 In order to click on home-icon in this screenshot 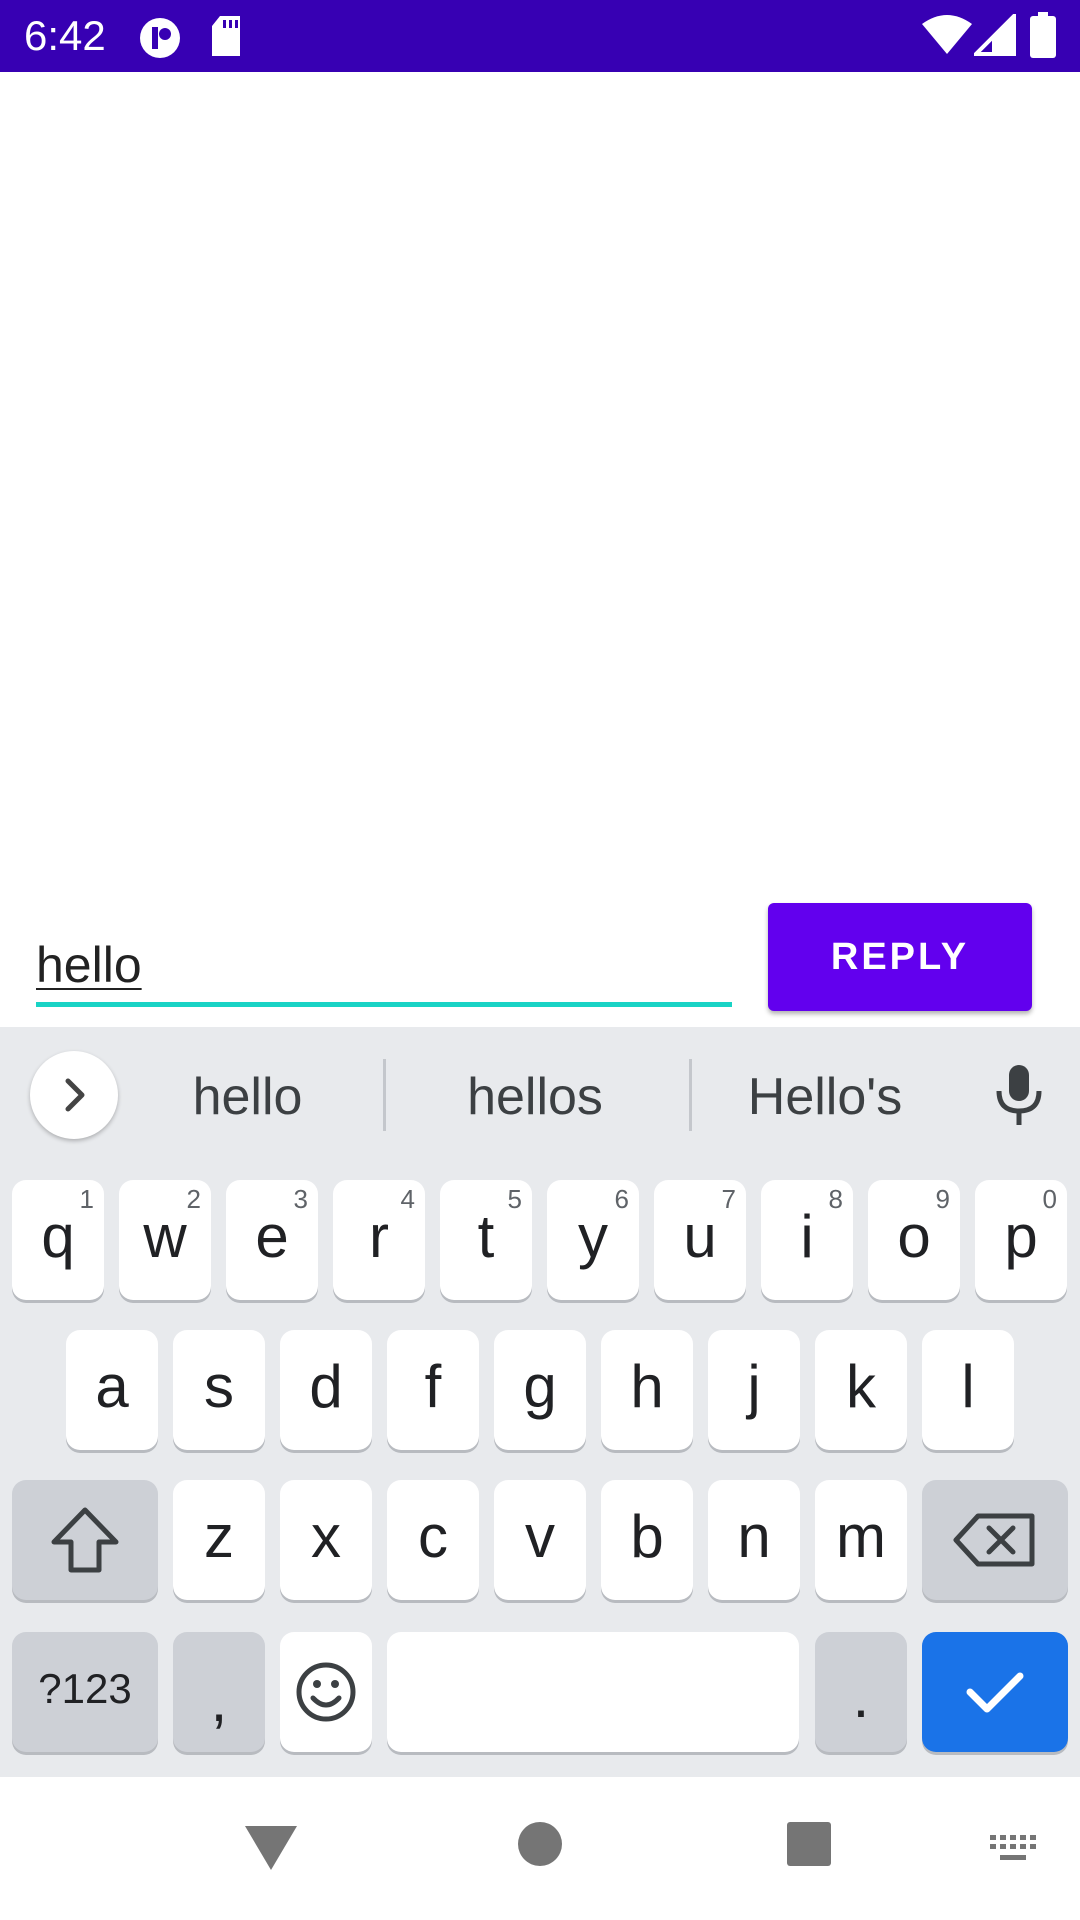, I will do `click(540, 1844)`.